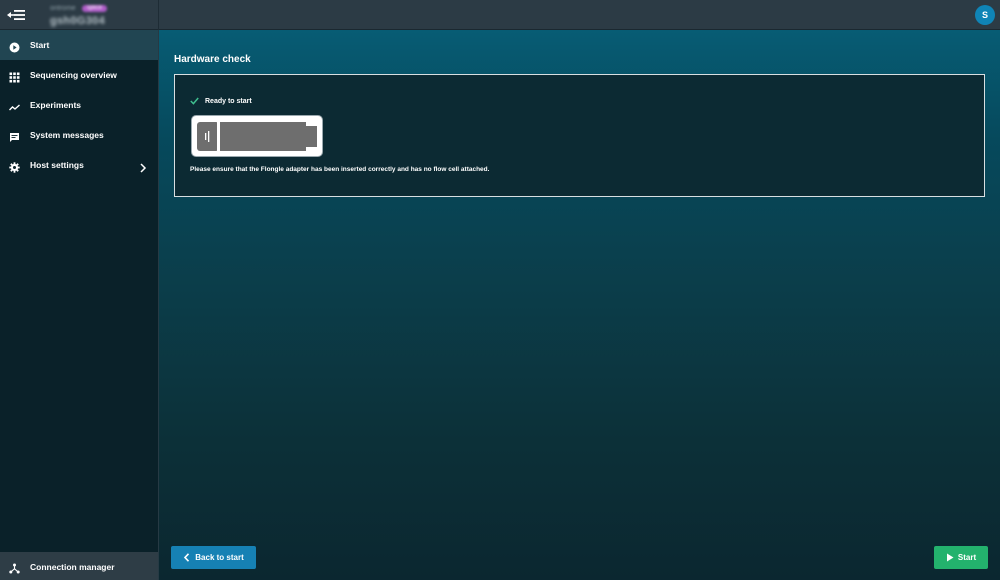 Image resolution: width=1000 pixels, height=580 pixels. I want to click on page-title: Hardware check, so click(212, 59).